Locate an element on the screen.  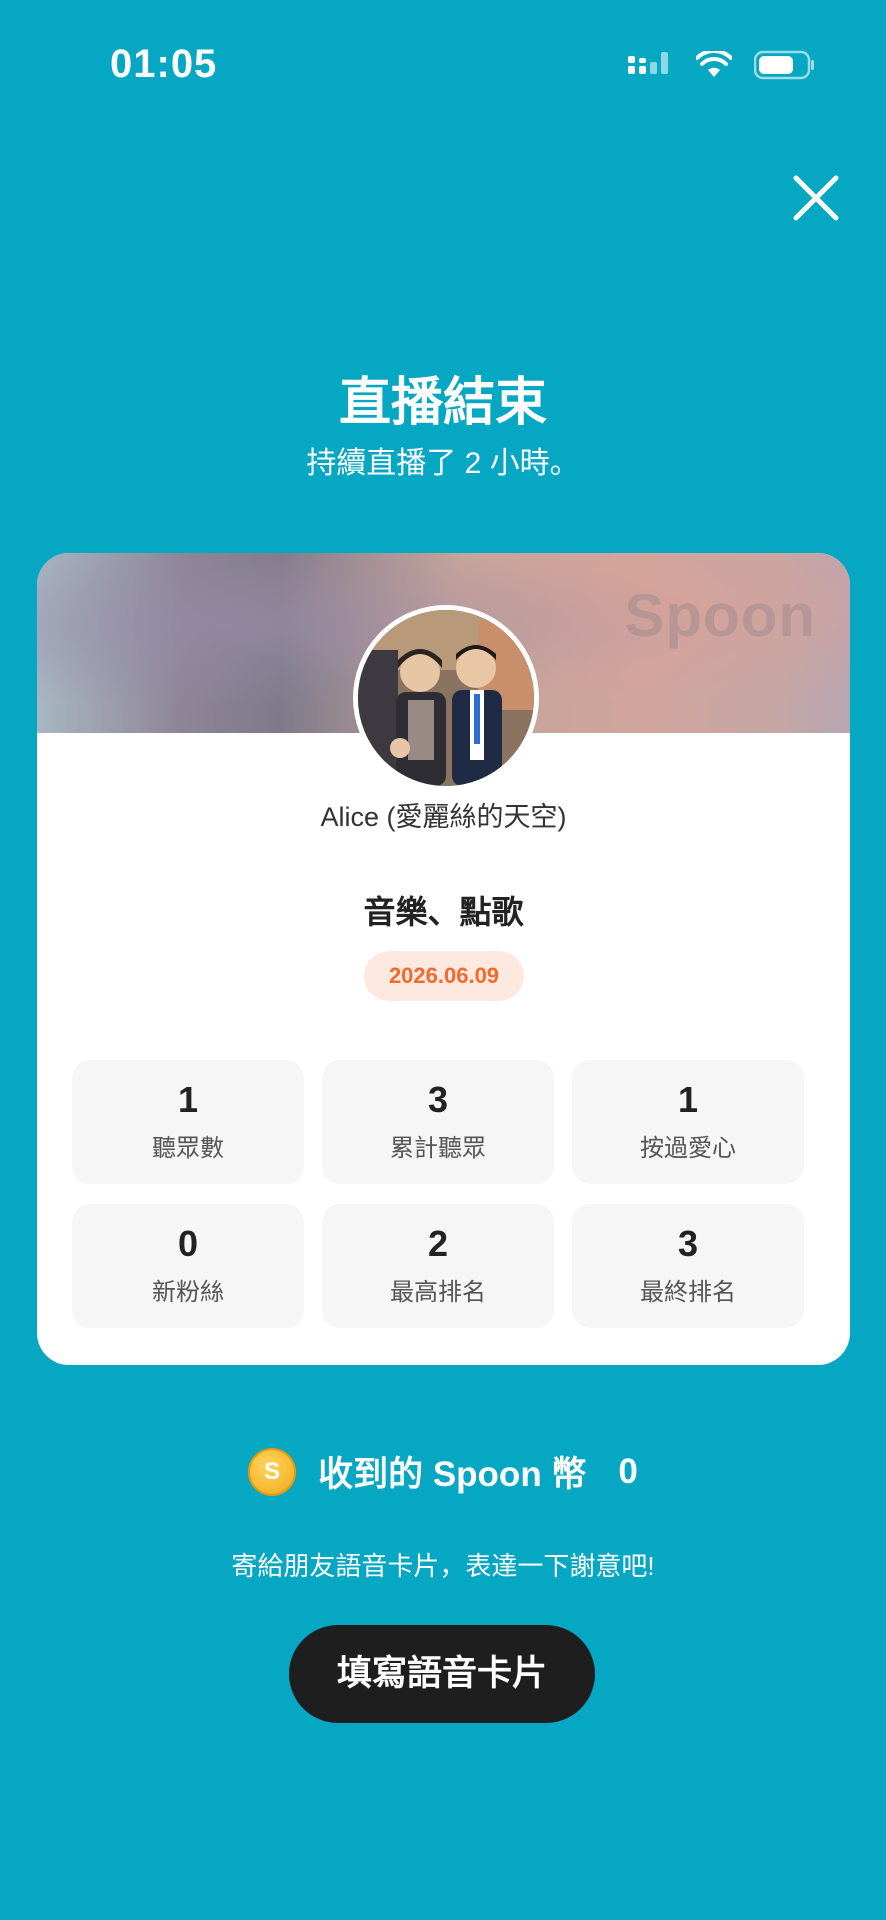
wifi-icon is located at coordinates (714, 66).